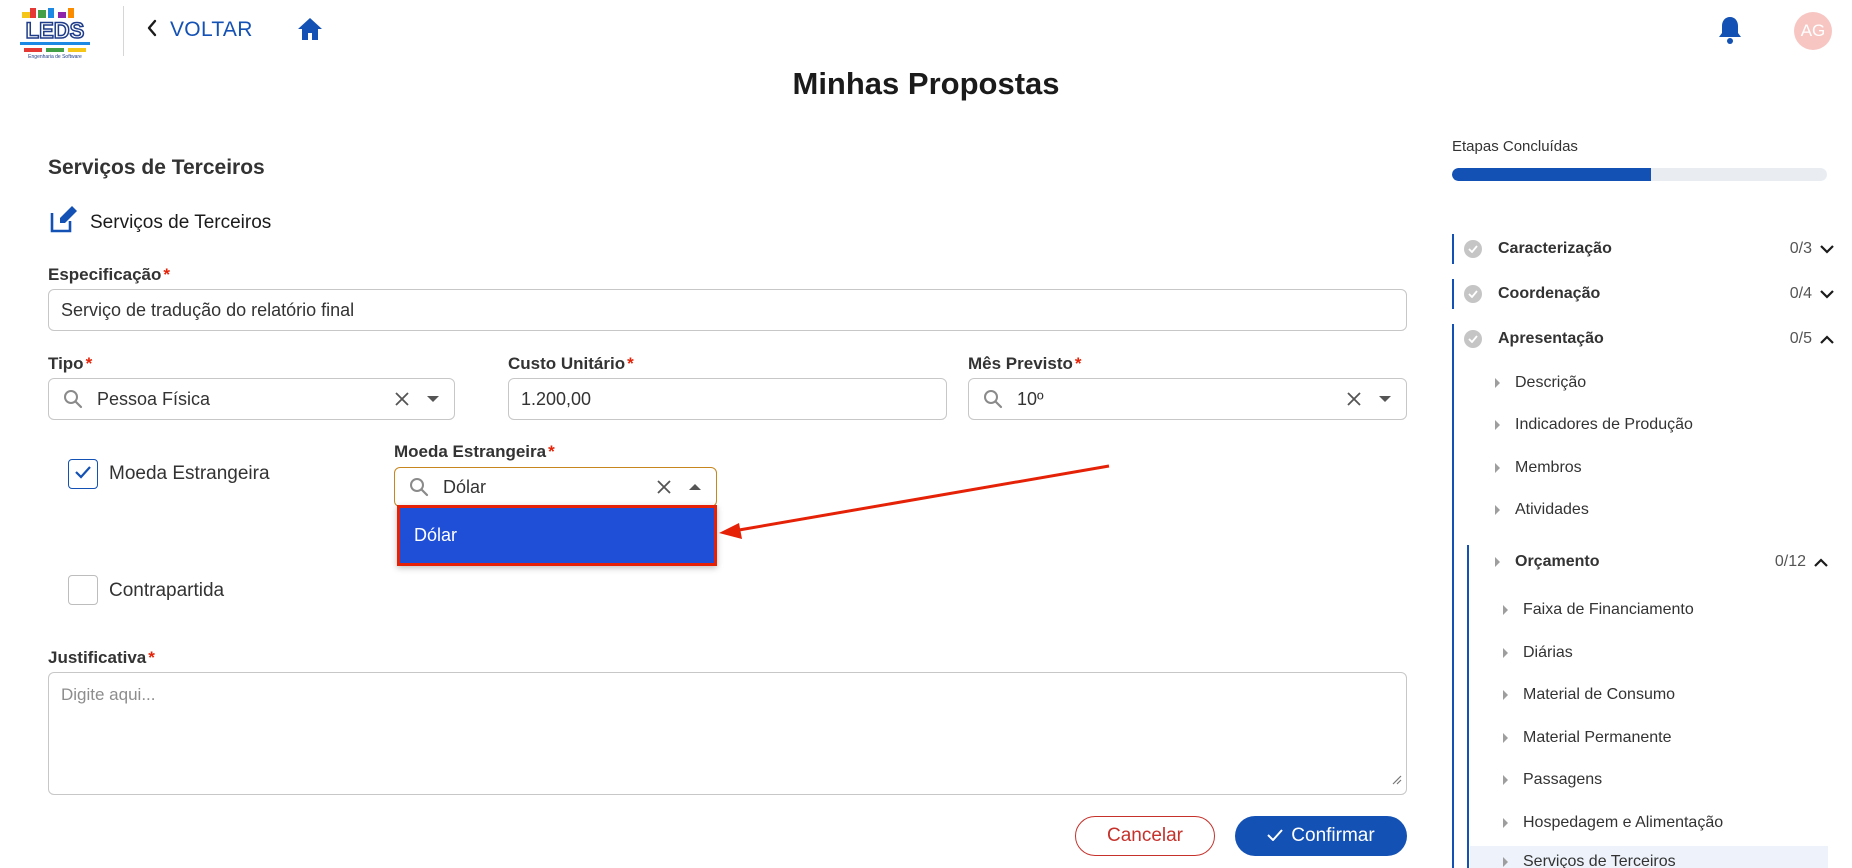 The image size is (1852, 868). Describe the element at coordinates (70, 363) in the screenshot. I see `tipo-label: Tipo *` at that location.